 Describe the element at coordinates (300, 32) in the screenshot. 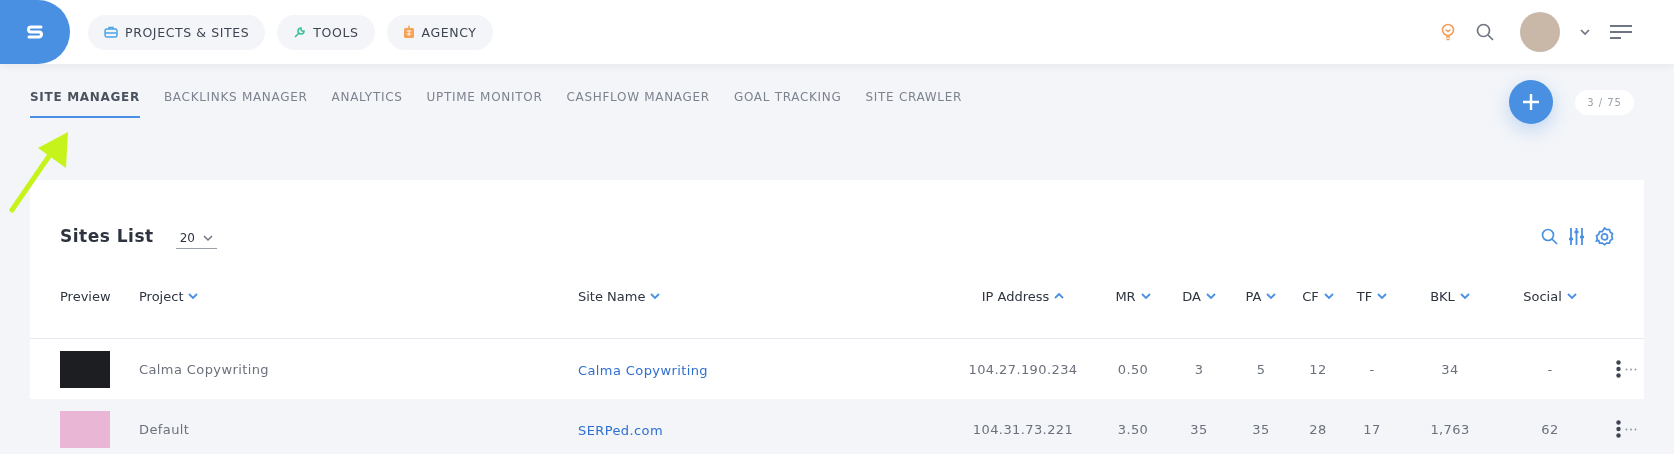

I see `wrench-icon` at that location.